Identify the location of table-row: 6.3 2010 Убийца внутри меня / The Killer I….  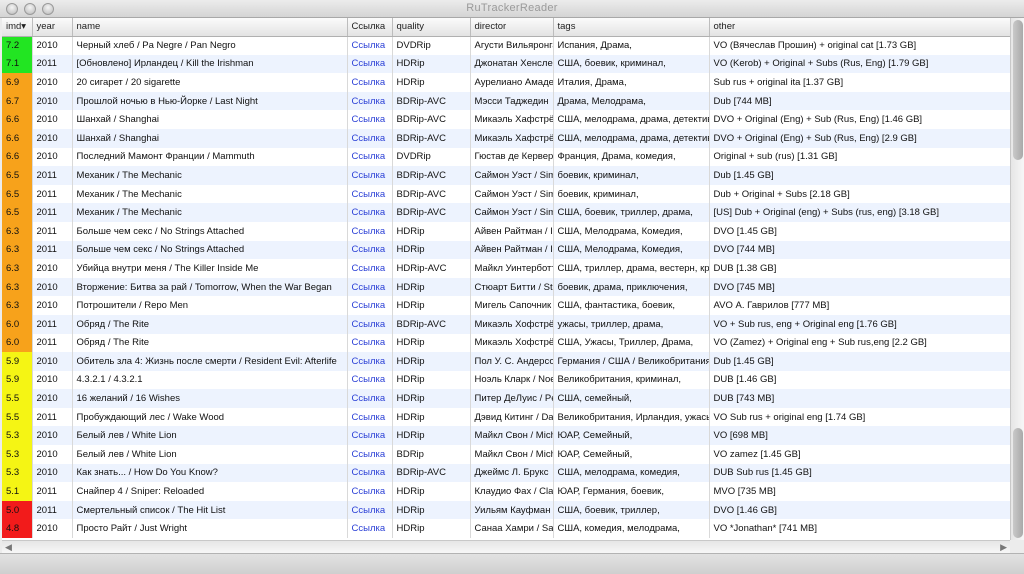
(506, 268).